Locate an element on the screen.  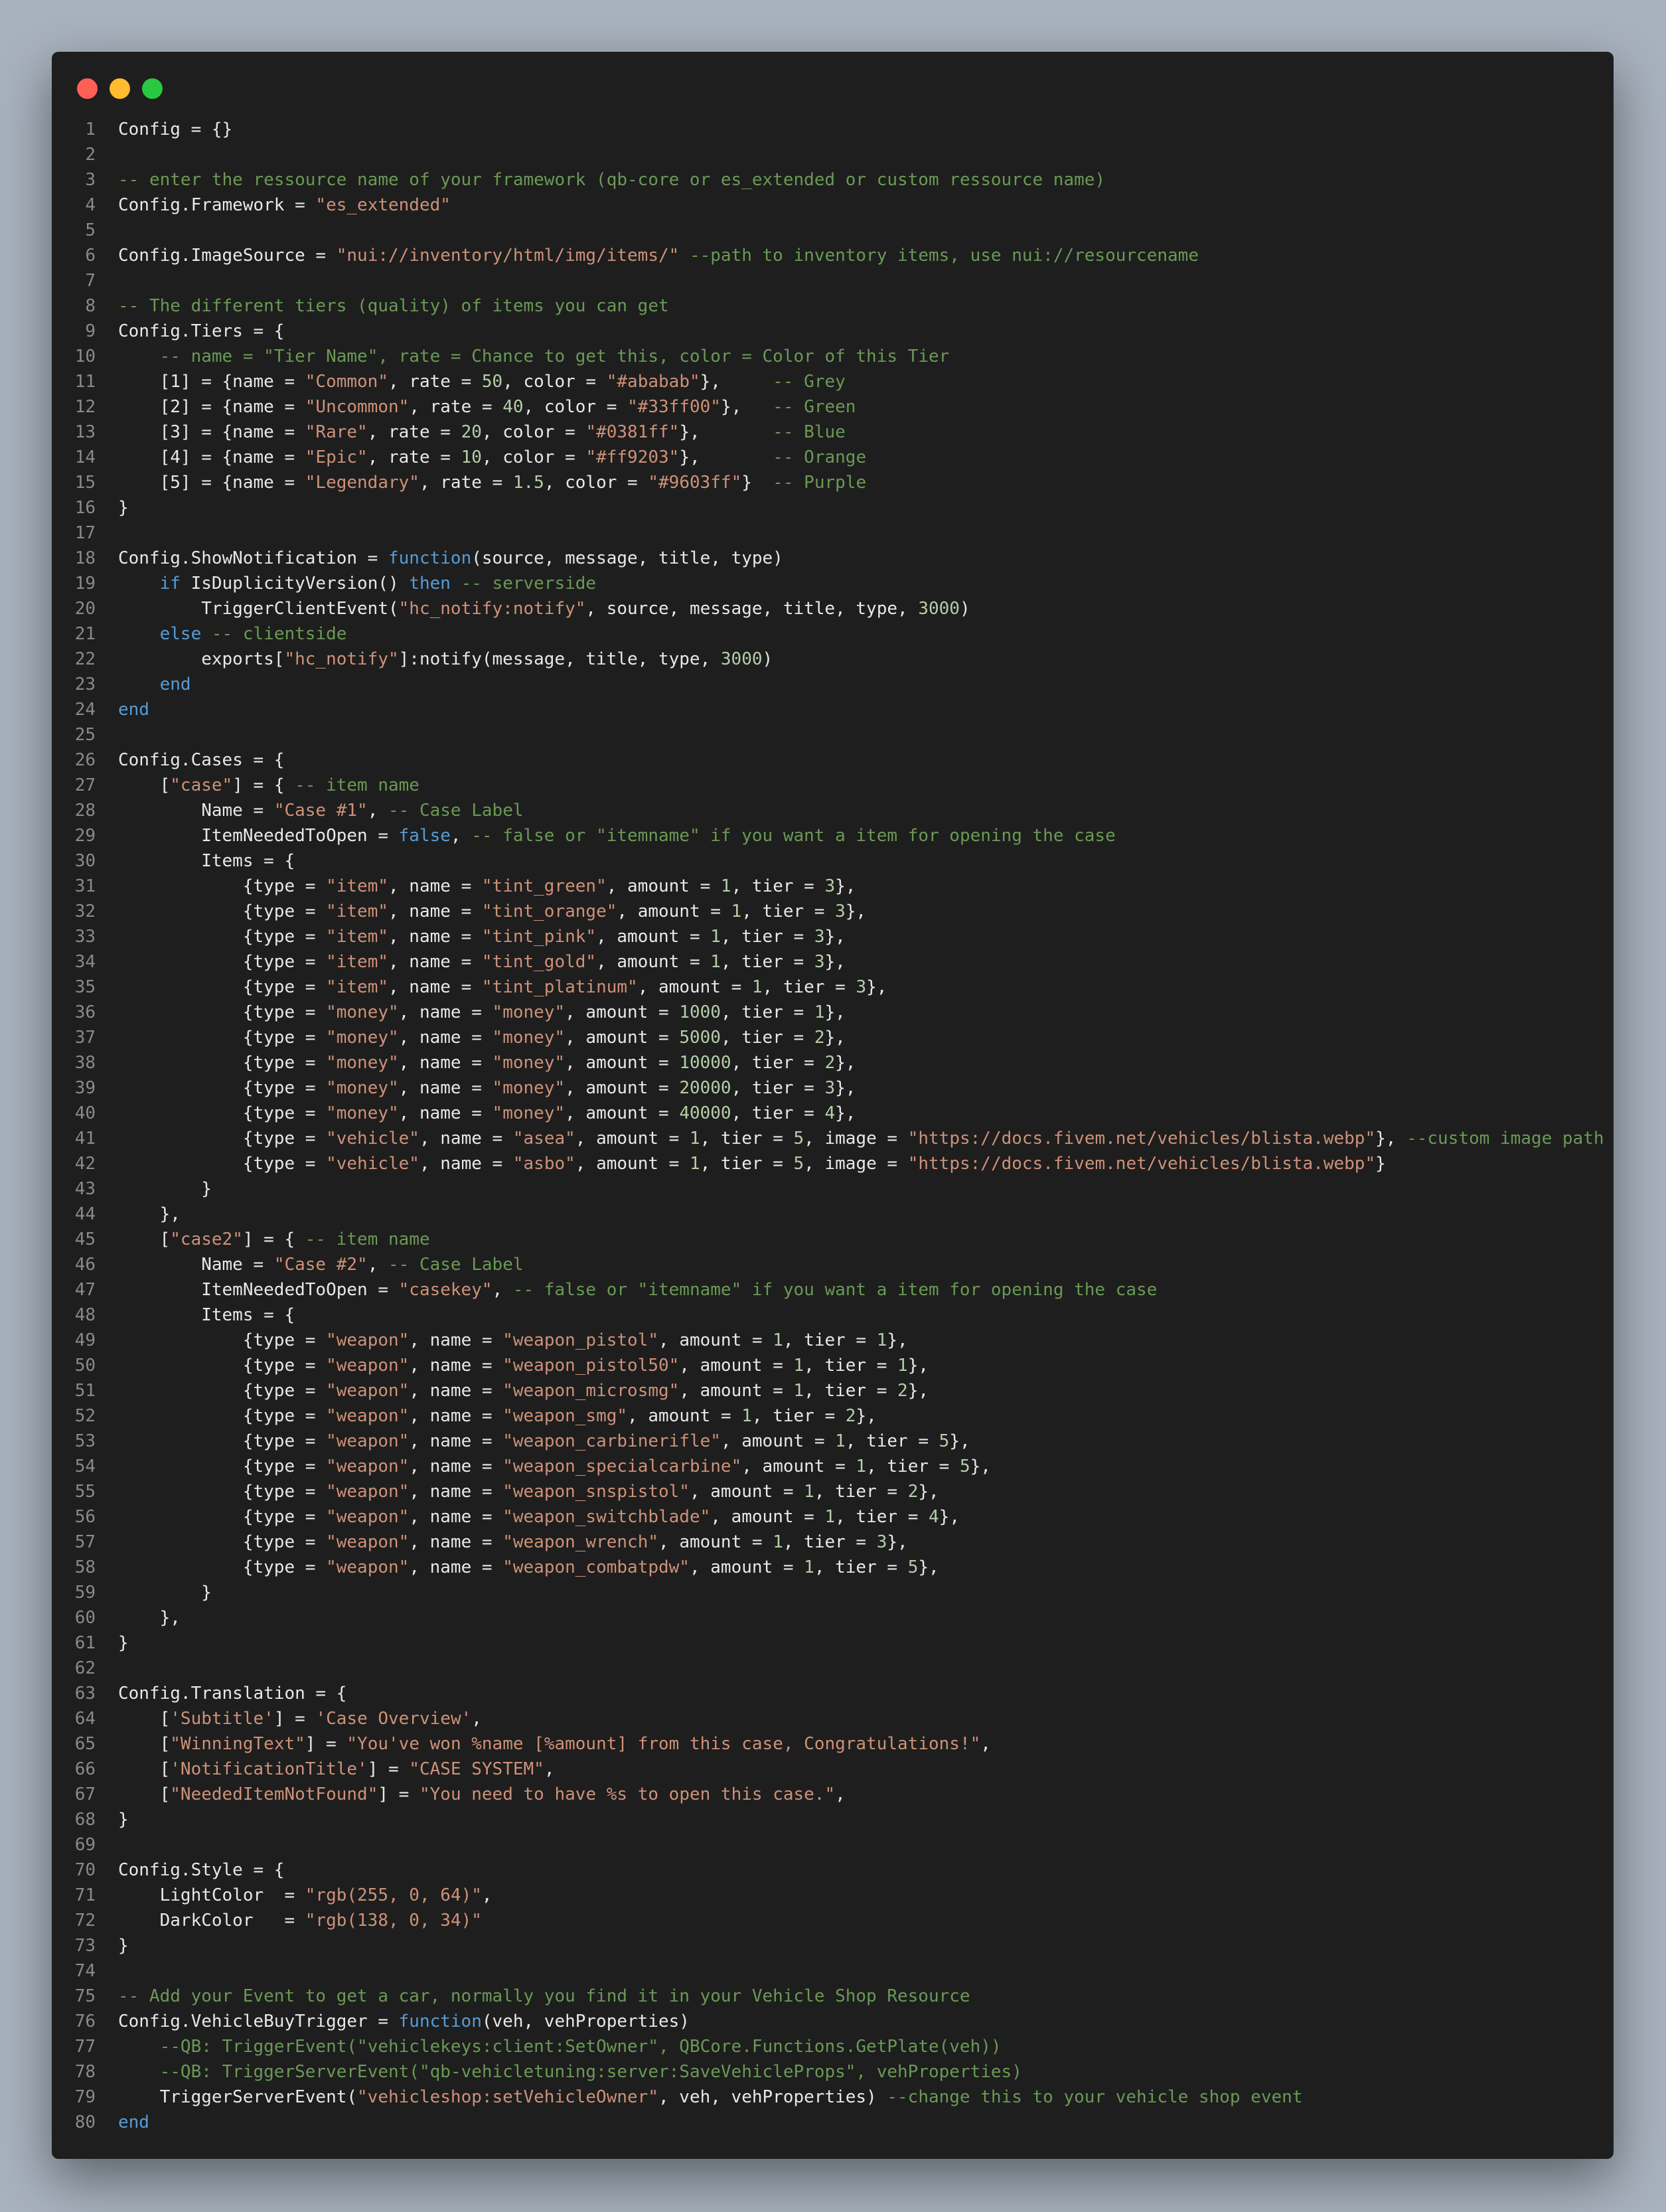
line-number: 57 is located at coordinates (85, 1542).